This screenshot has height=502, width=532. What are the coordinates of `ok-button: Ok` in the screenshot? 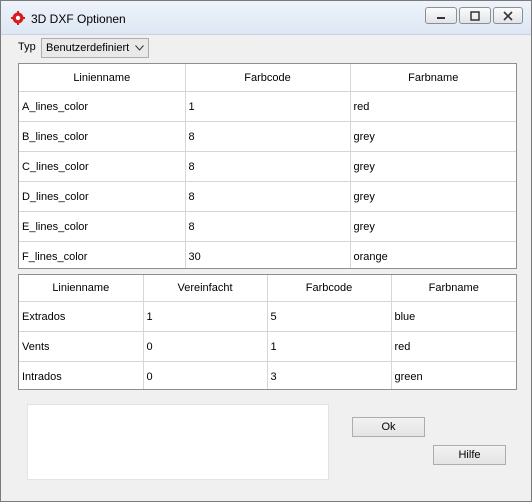 It's located at (388, 427).